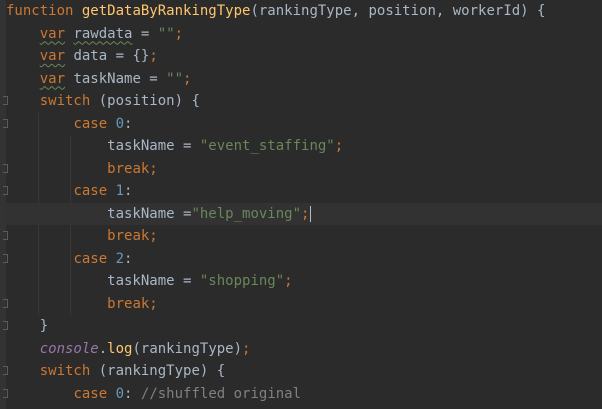 Image resolution: width=602 pixels, height=409 pixels. I want to click on code-token: data = {}, so click(107, 56).